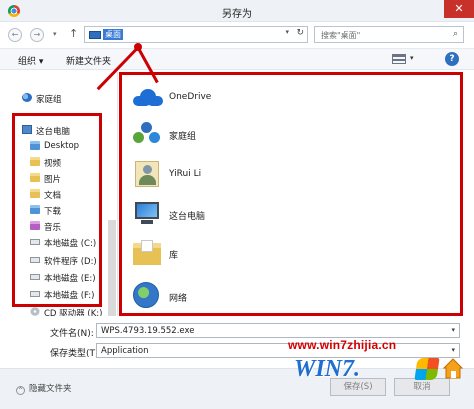 The height and width of the screenshot is (409, 474). Describe the element at coordinates (237, 388) in the screenshot. I see `dialog-footer: ^ 隐藏文件夹 保存(S) 取消` at that location.